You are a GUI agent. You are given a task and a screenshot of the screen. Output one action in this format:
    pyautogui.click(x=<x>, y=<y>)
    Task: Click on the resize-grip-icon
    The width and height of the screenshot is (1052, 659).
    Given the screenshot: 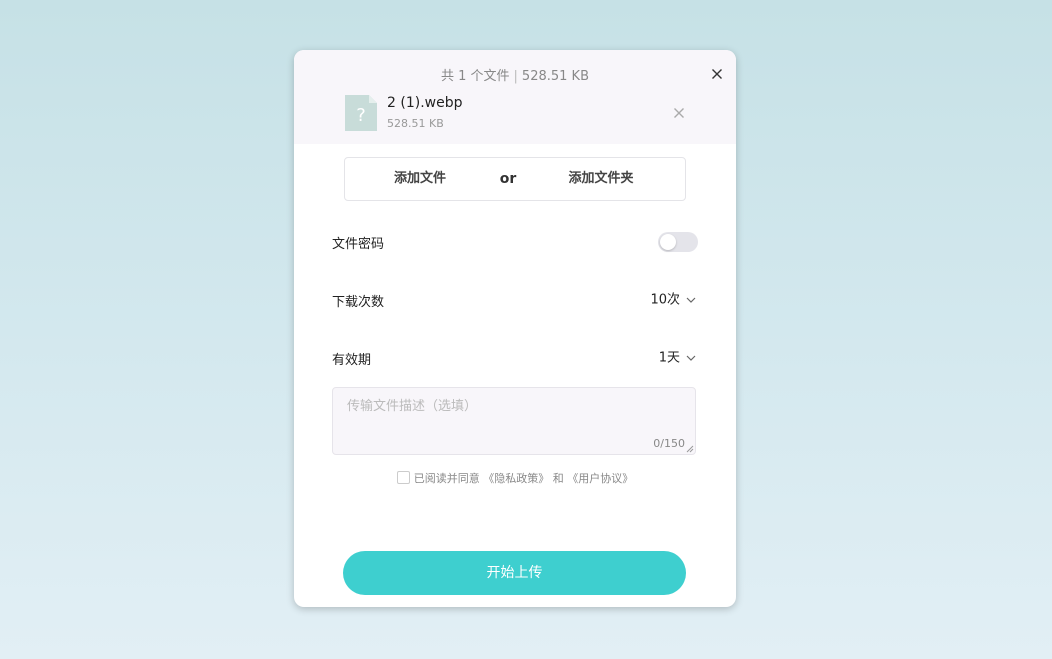 What is the action you would take?
    pyautogui.click(x=690, y=449)
    